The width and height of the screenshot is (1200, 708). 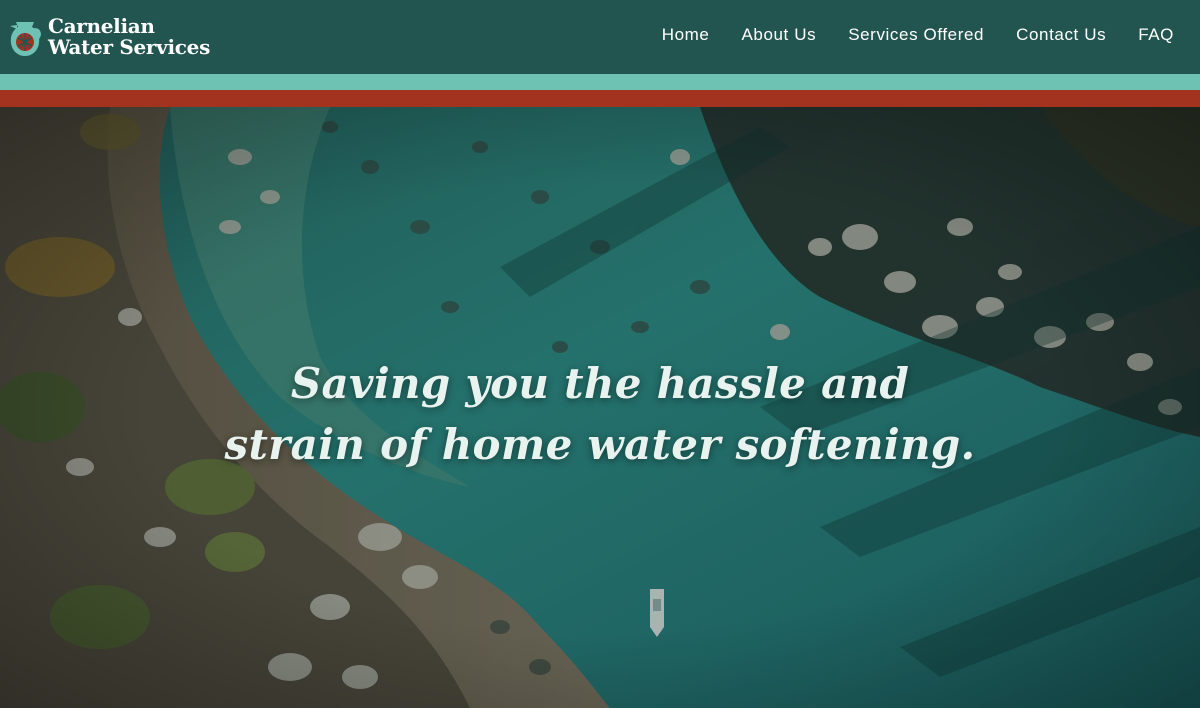 I want to click on nav-home: Home, so click(x=686, y=35).